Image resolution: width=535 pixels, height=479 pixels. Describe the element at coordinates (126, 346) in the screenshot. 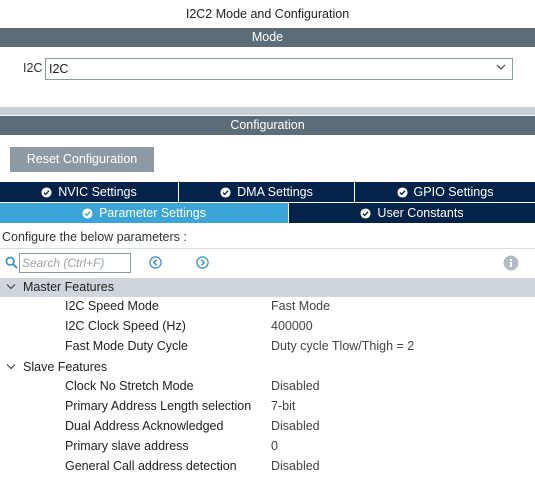

I see `param-name: Fast Mode Duty Cycle` at that location.